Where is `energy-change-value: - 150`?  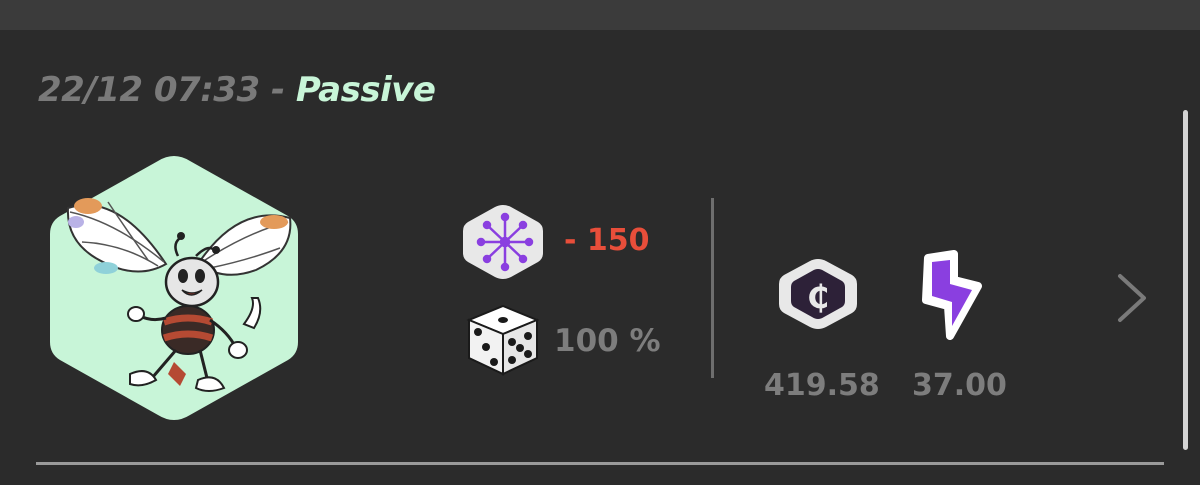
energy-change-value: - 150 is located at coordinates (607, 240).